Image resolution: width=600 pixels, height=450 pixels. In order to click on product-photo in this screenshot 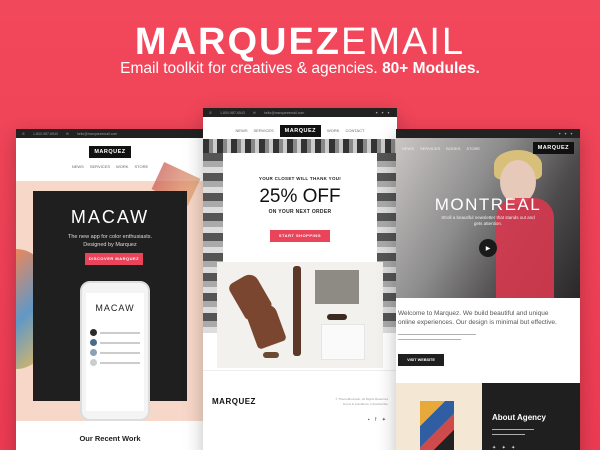, I will do `click(300, 315)`.